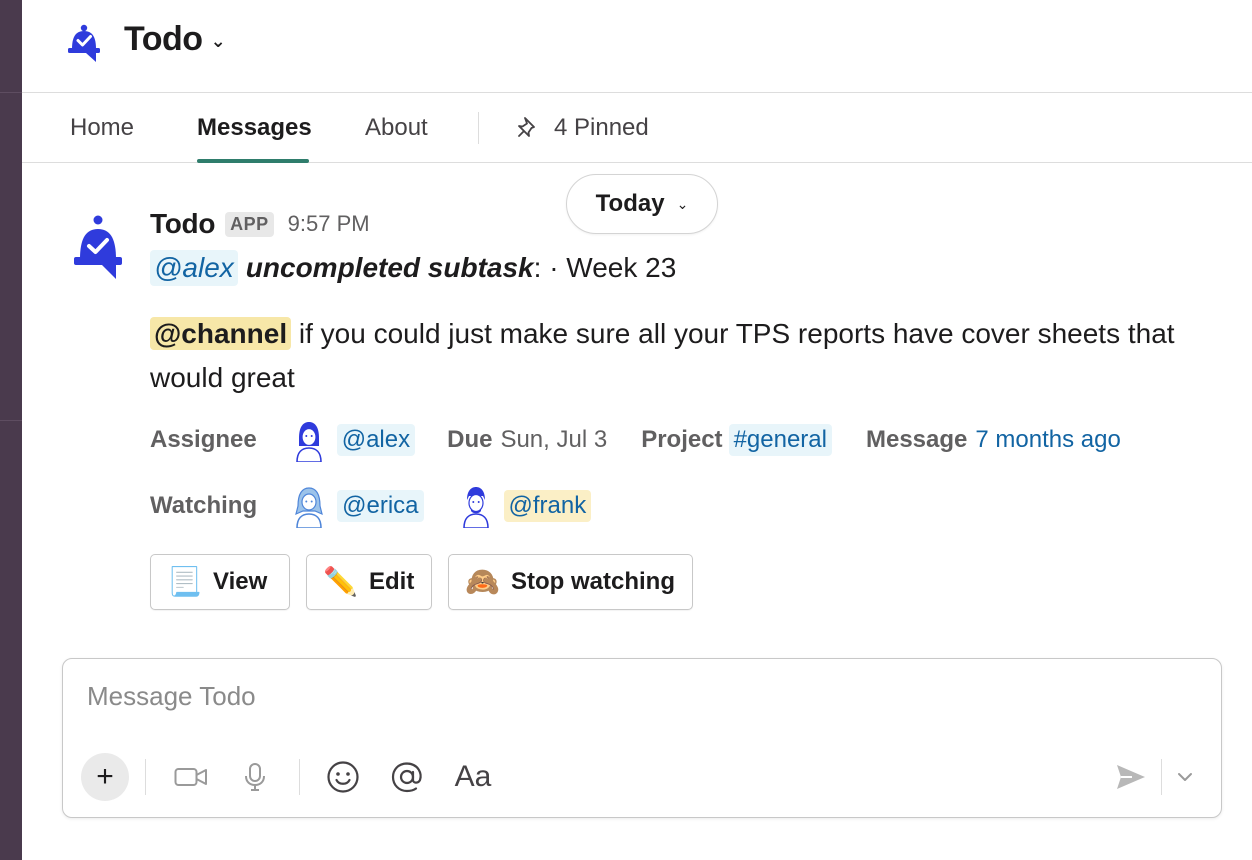 Image resolution: width=1252 pixels, height=860 pixels. I want to click on date-label: Today, so click(630, 203).